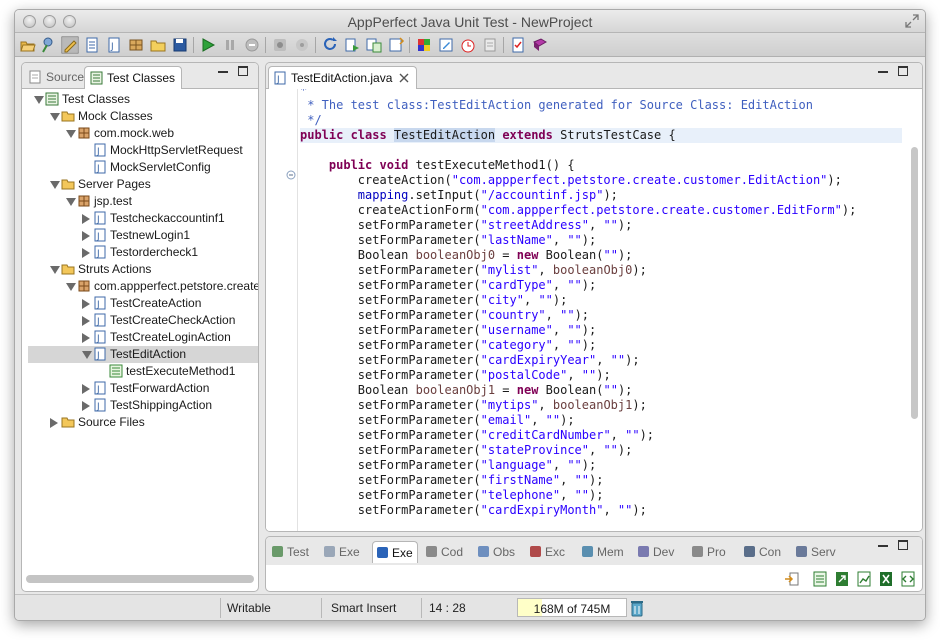  Describe the element at coordinates (816, 552) in the screenshot. I see `views-tab: Serv` at that location.